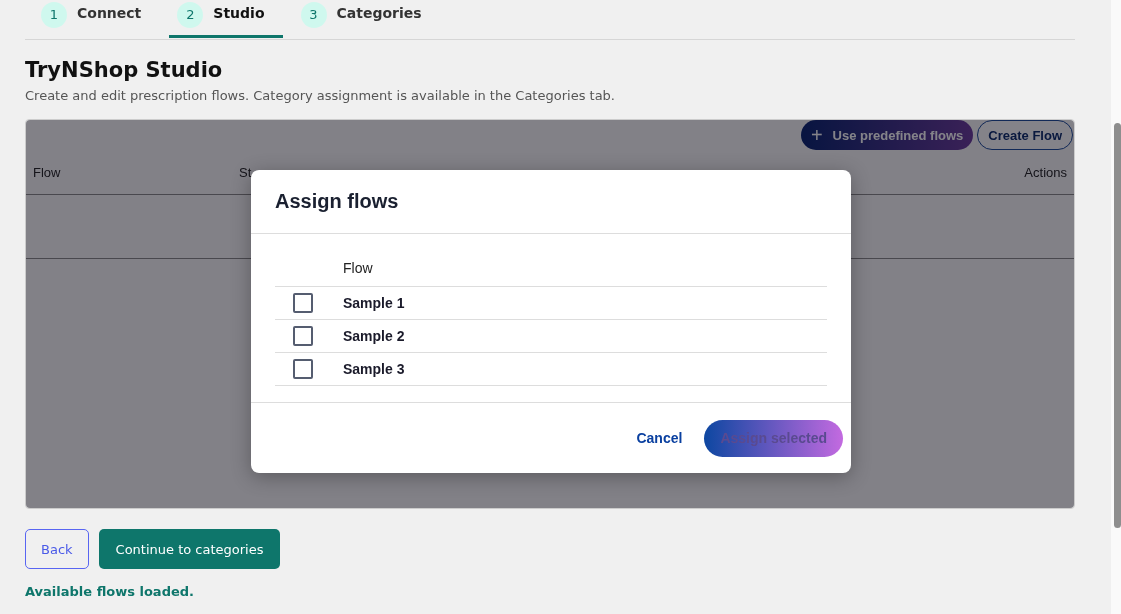 The image size is (1121, 614). I want to click on create-flow-button: Create Flow, so click(1025, 135).